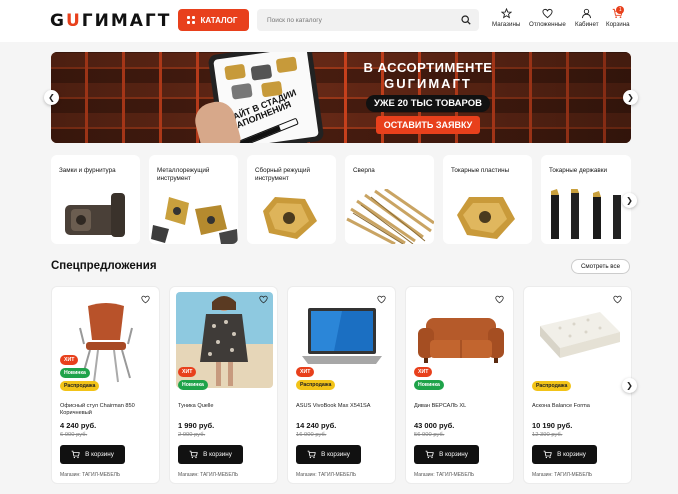 This screenshot has height=494, width=678. What do you see at coordinates (579, 406) in the screenshot?
I see `product-name: Аскона Balance Forma` at bounding box center [579, 406].